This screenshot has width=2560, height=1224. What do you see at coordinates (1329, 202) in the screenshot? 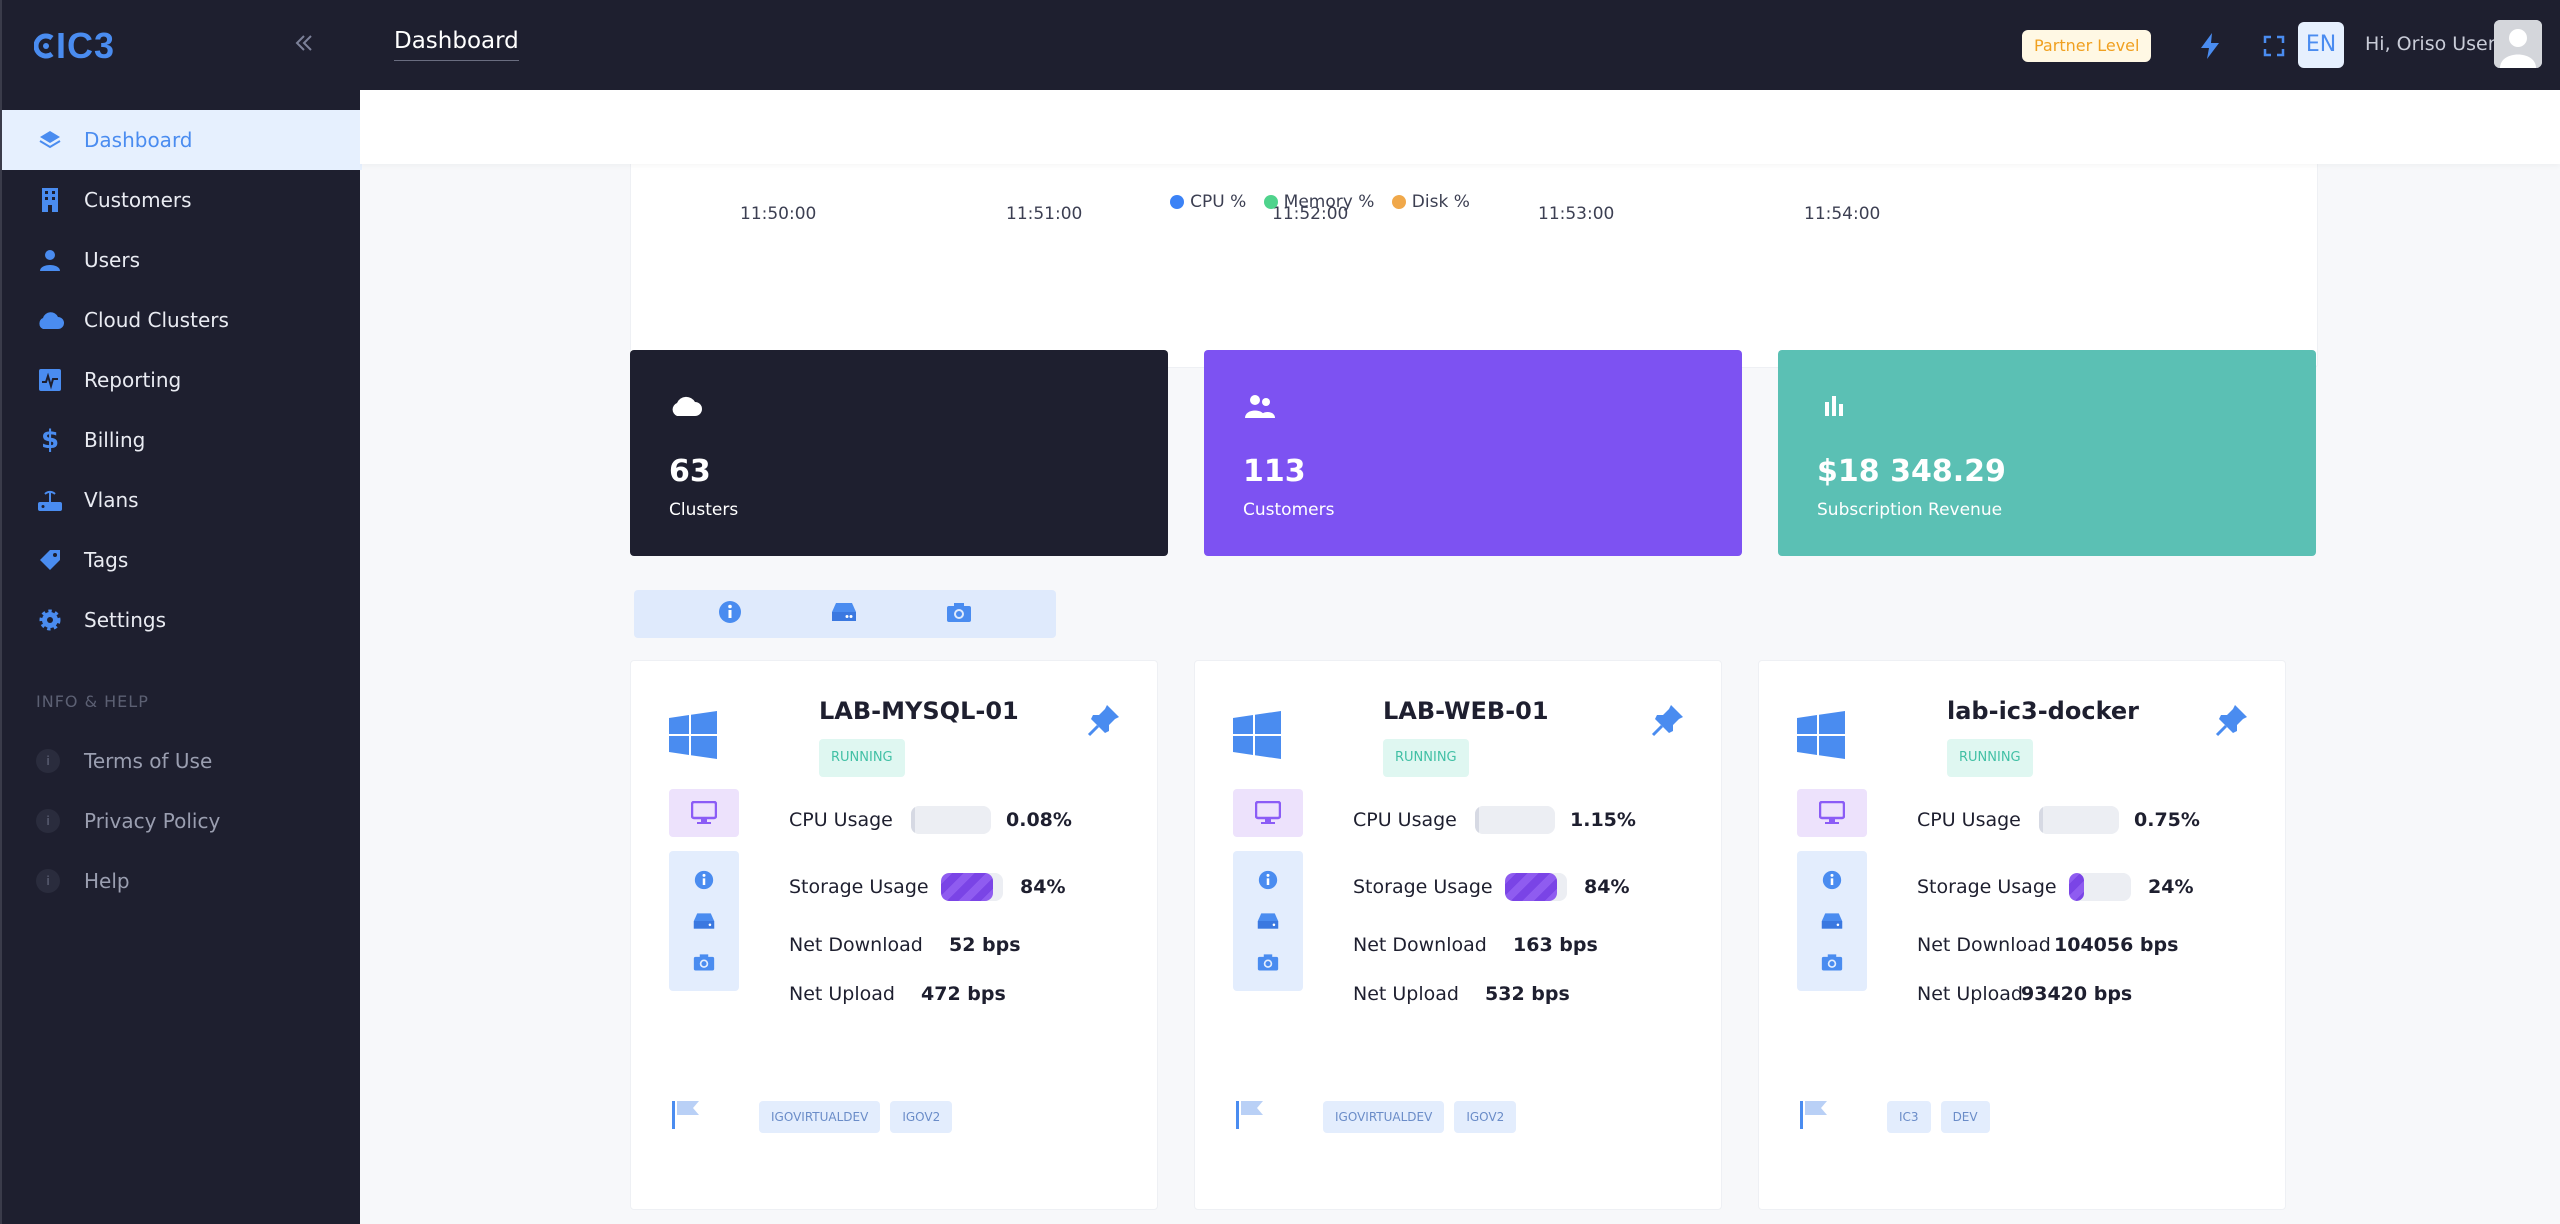
I see `legend-label: Memory %` at bounding box center [1329, 202].